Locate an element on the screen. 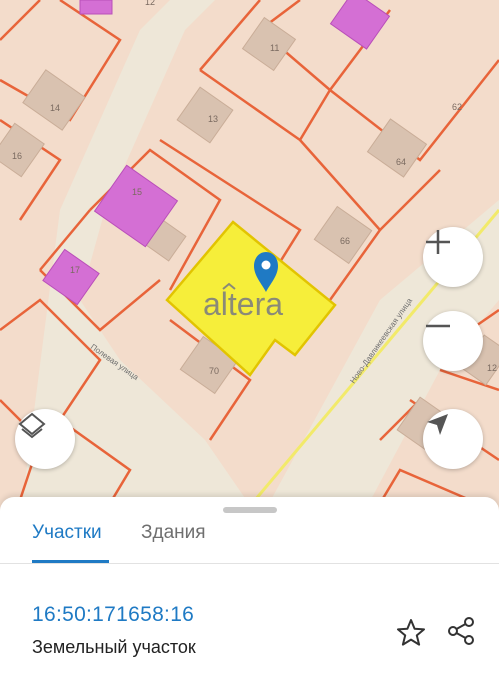  plus-icon is located at coordinates (438, 242).